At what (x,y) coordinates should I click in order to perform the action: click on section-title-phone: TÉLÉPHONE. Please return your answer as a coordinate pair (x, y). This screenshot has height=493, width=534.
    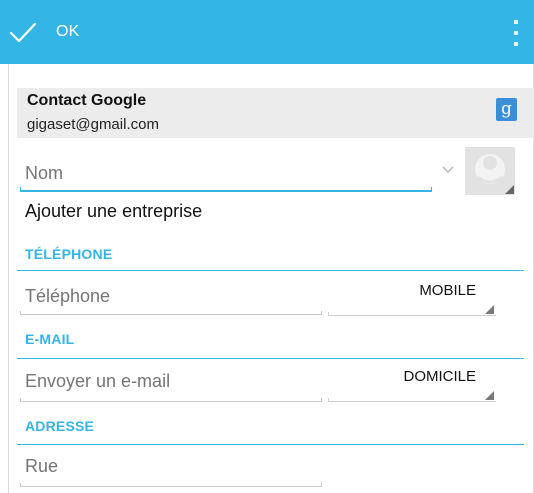
    Looking at the image, I should click on (69, 254).